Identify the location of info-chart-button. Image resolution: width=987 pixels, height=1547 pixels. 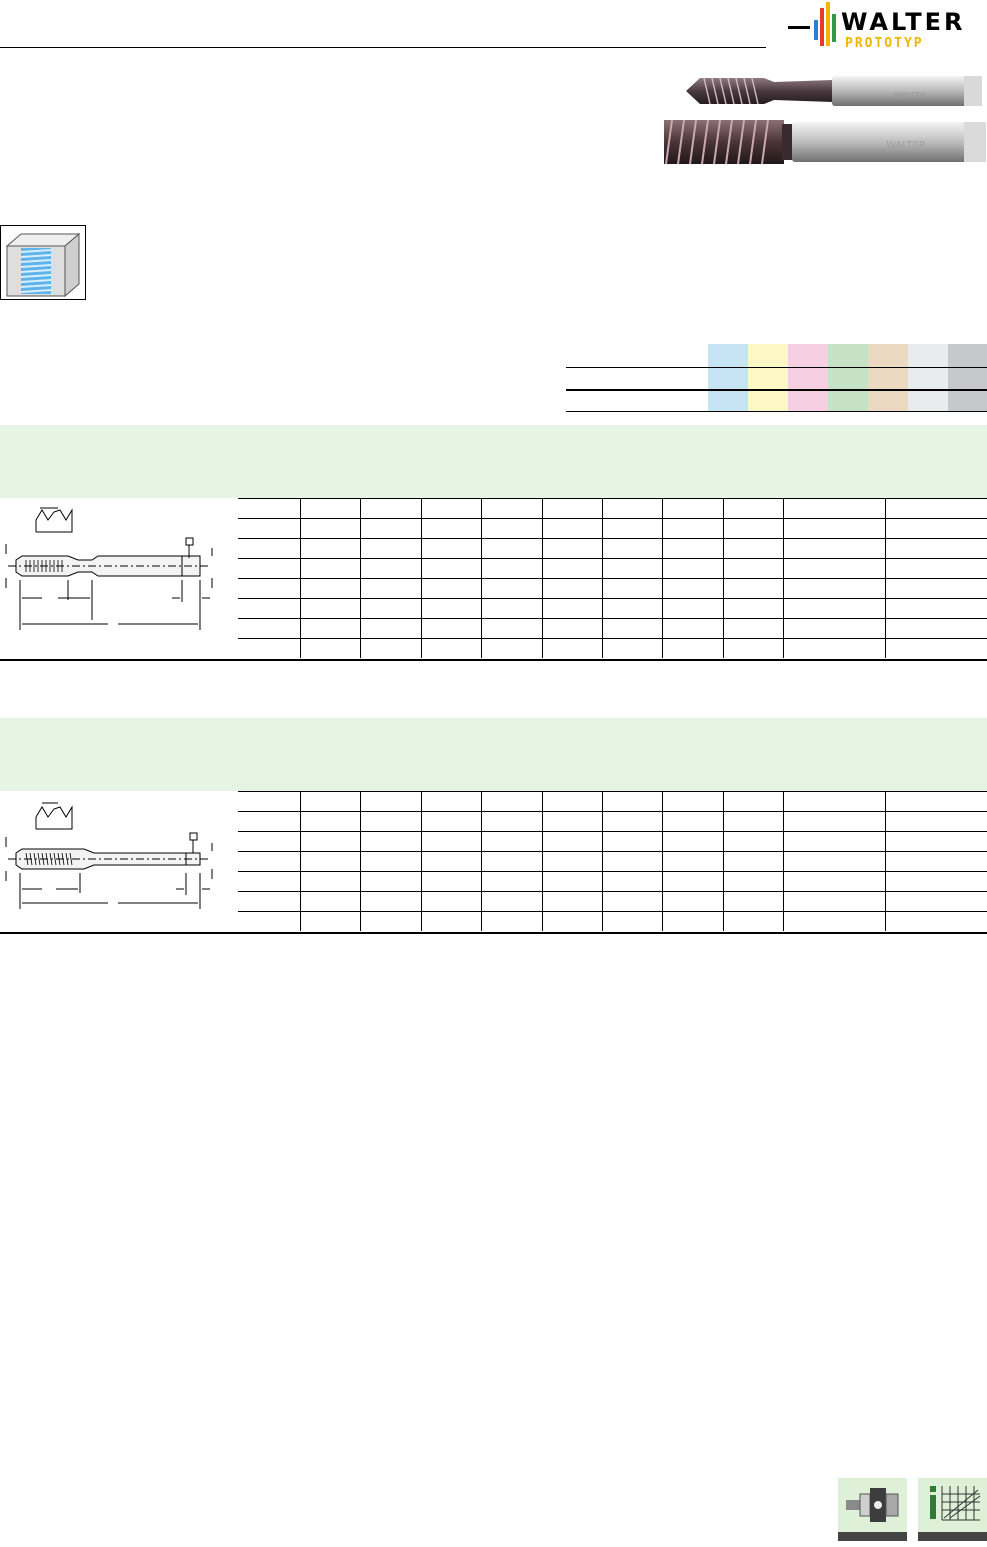
(952, 1509).